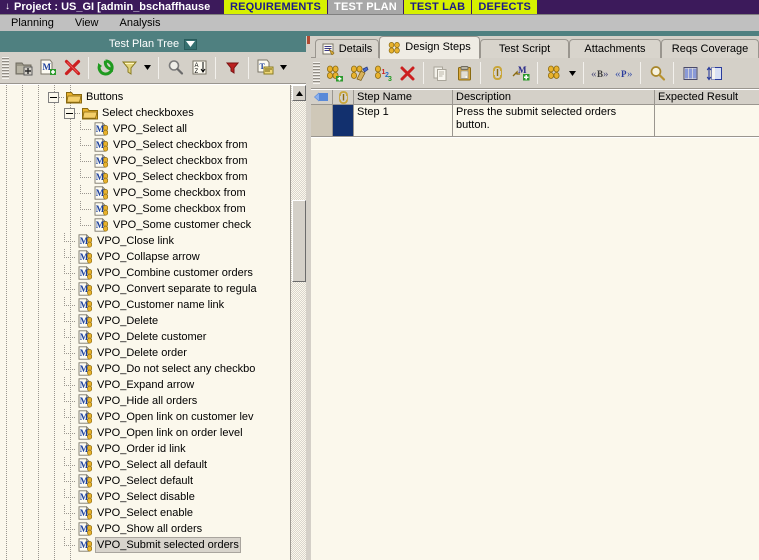 The height and width of the screenshot is (560, 759). Describe the element at coordinates (464, 73) in the screenshot. I see `paste-button` at that location.